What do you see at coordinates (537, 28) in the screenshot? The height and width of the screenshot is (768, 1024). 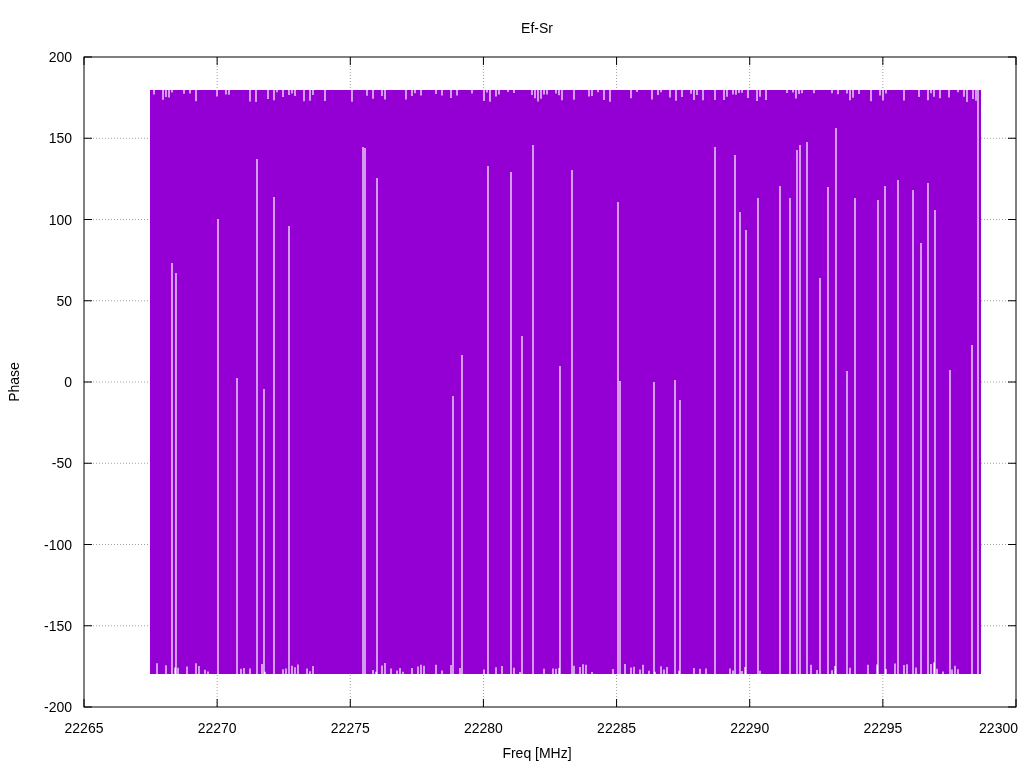 I see `chart-title: Ef-Sr` at bounding box center [537, 28].